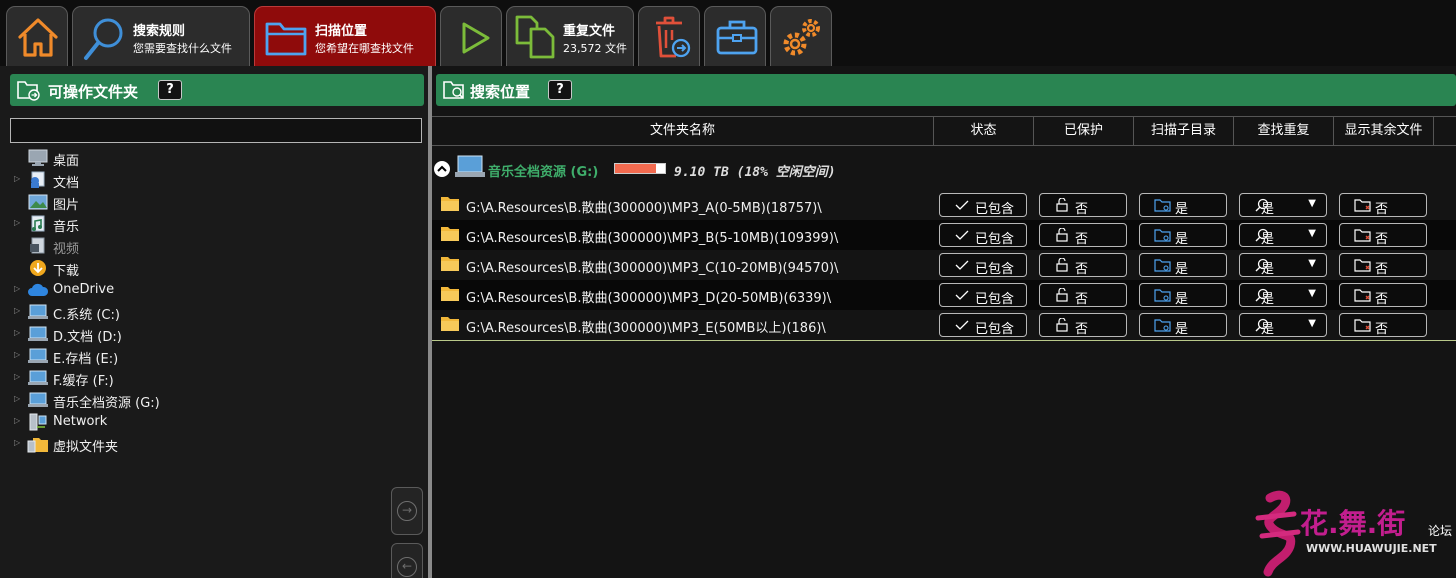  Describe the element at coordinates (66, 227) in the screenshot. I see `tree-item-label: 音乐` at that location.